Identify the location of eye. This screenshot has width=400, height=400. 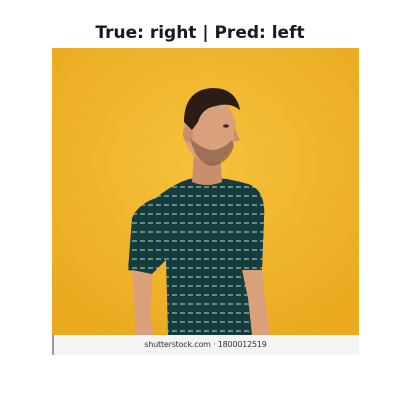
(226, 126).